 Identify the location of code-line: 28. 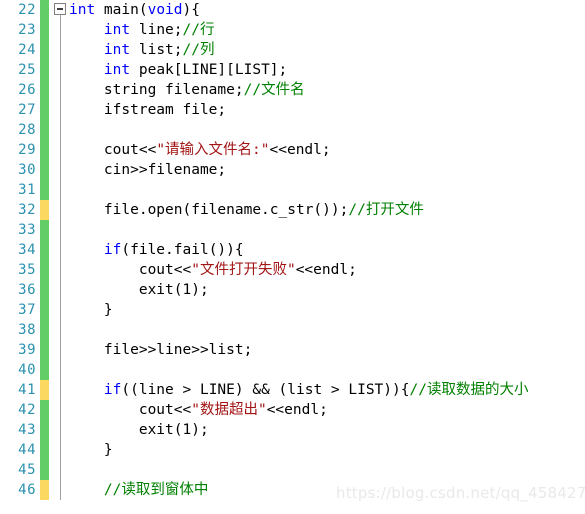
(292, 130).